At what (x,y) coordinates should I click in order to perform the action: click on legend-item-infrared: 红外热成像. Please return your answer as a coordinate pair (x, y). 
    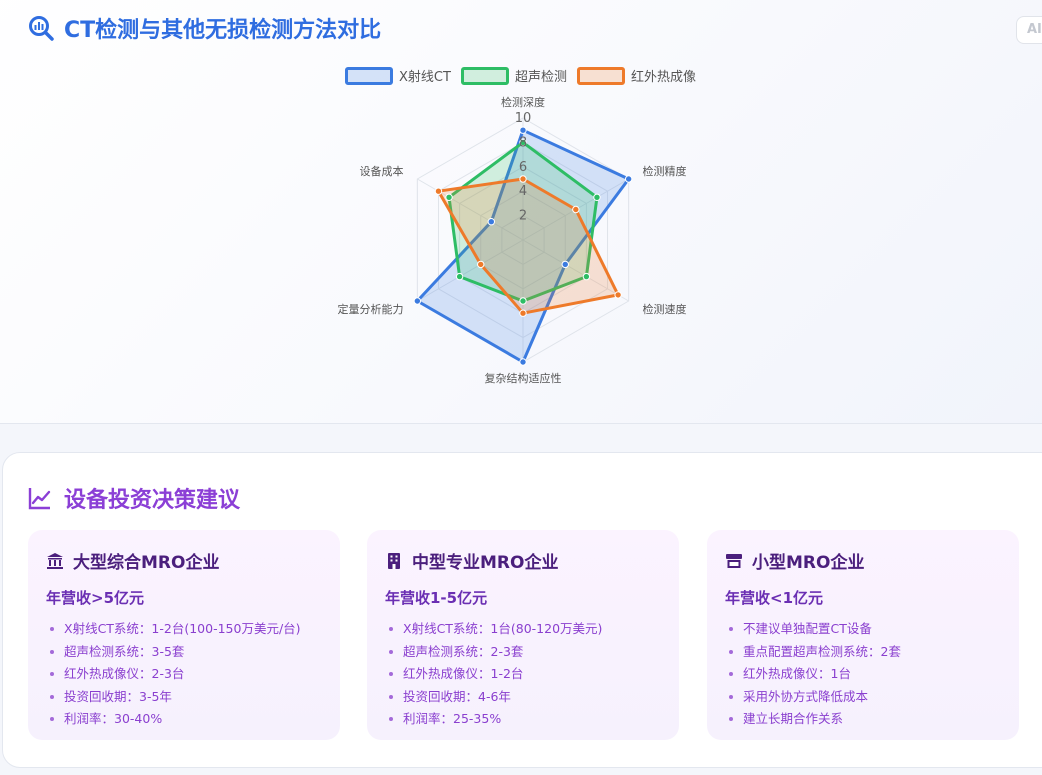
    Looking at the image, I should click on (636, 75).